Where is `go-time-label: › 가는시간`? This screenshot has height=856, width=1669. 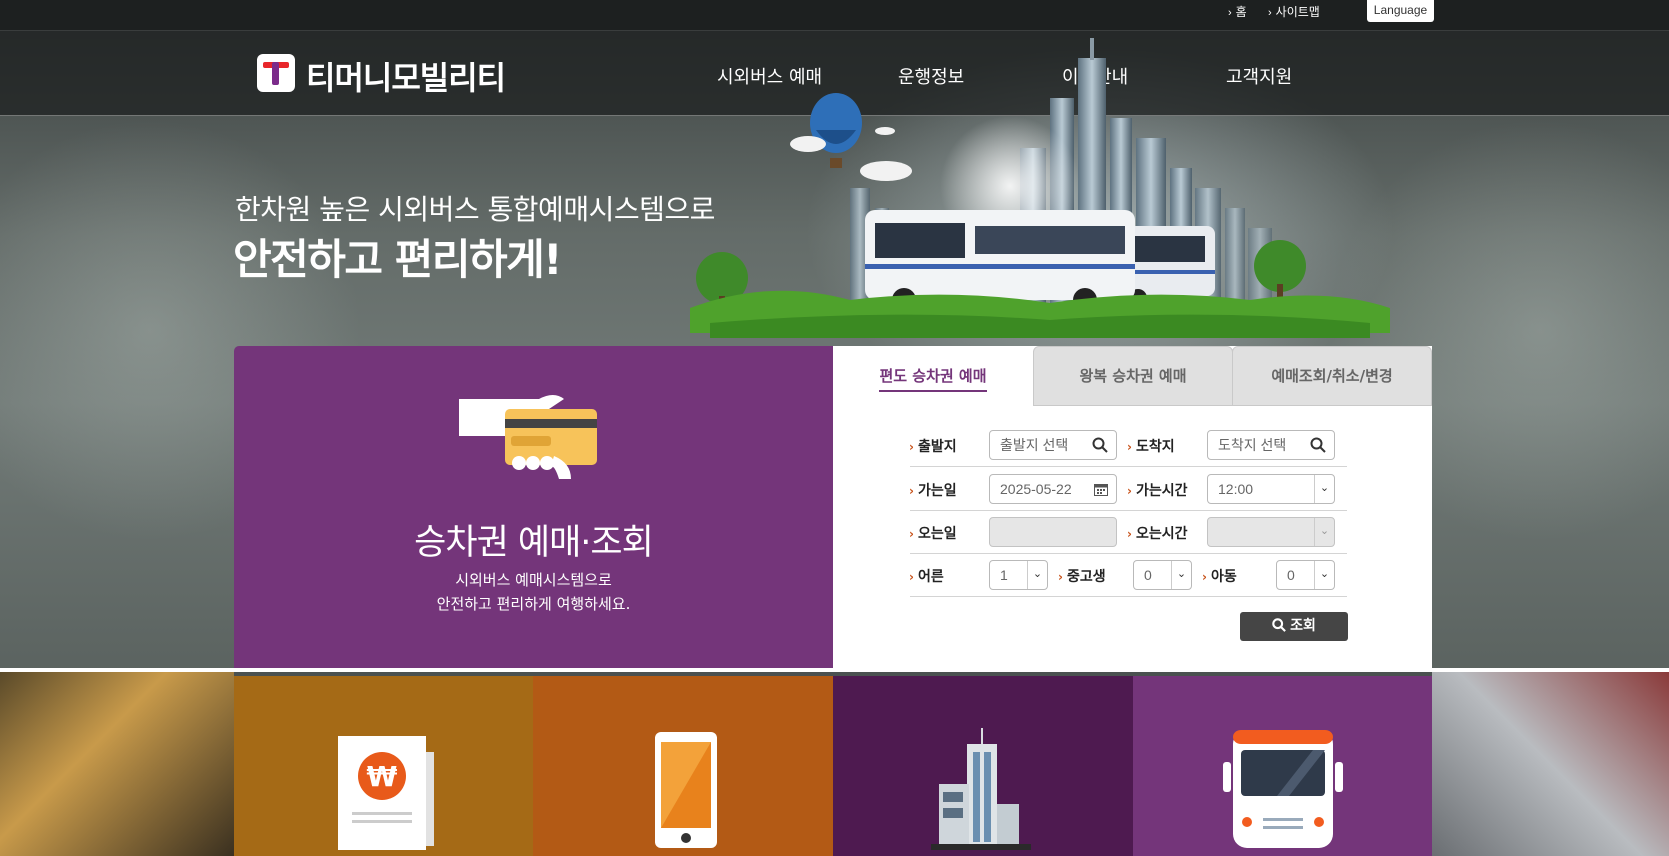
go-time-label: › 가는시간 is located at coordinates (1157, 491).